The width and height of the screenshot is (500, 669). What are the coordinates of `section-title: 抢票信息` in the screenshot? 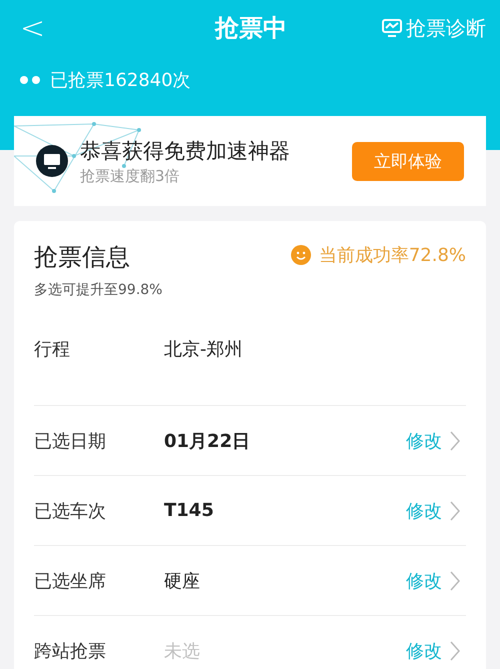 It's located at (82, 257).